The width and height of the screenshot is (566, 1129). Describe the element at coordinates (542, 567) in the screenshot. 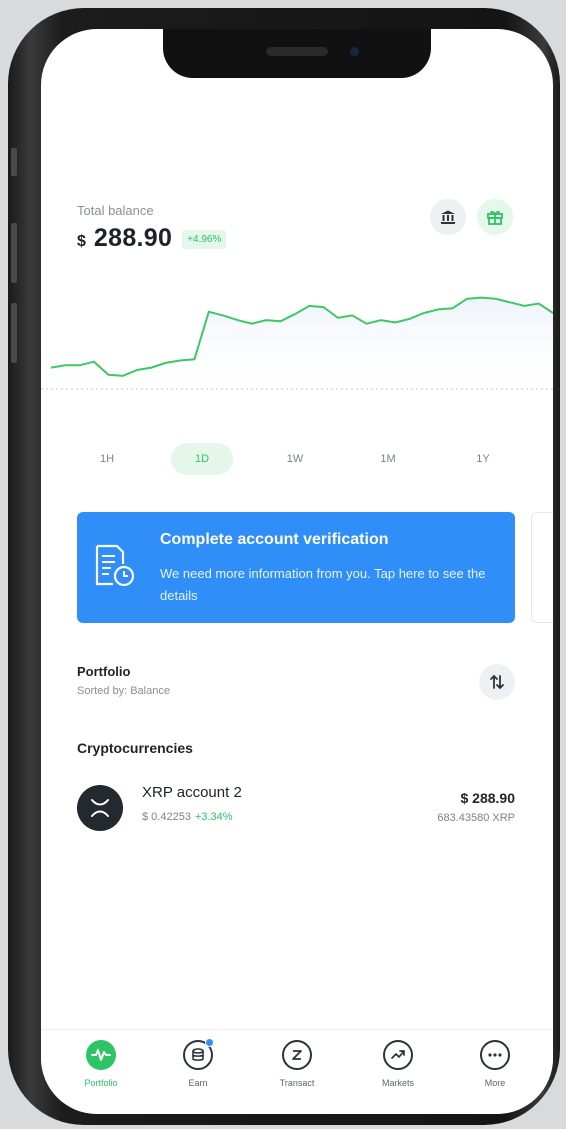

I see `next-card-peek` at that location.